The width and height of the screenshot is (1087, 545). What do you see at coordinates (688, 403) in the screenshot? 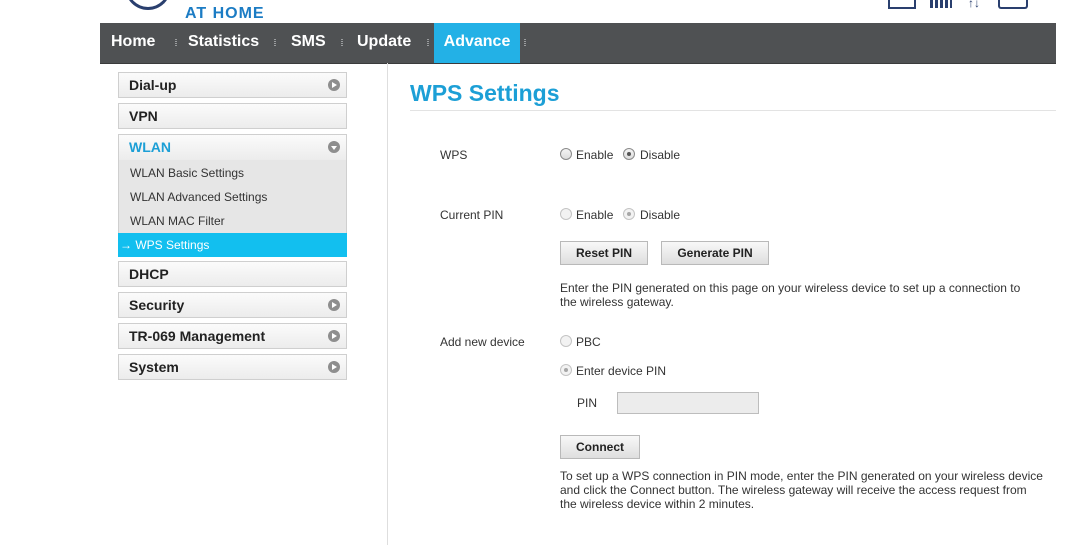
I see `device-pin-input` at bounding box center [688, 403].